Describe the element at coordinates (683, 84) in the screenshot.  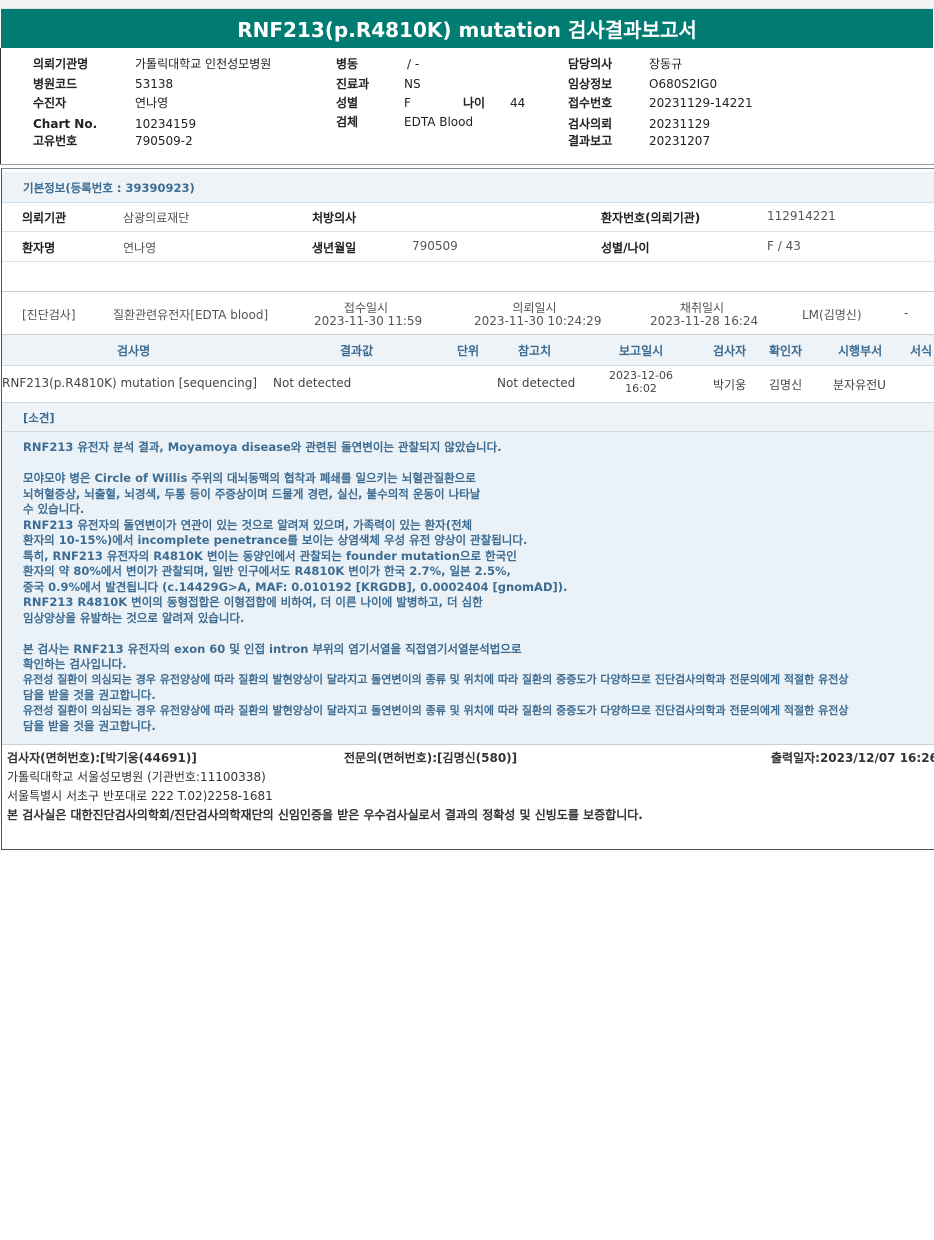
I see `header-value-clinical-info: O680S2IG0` at that location.